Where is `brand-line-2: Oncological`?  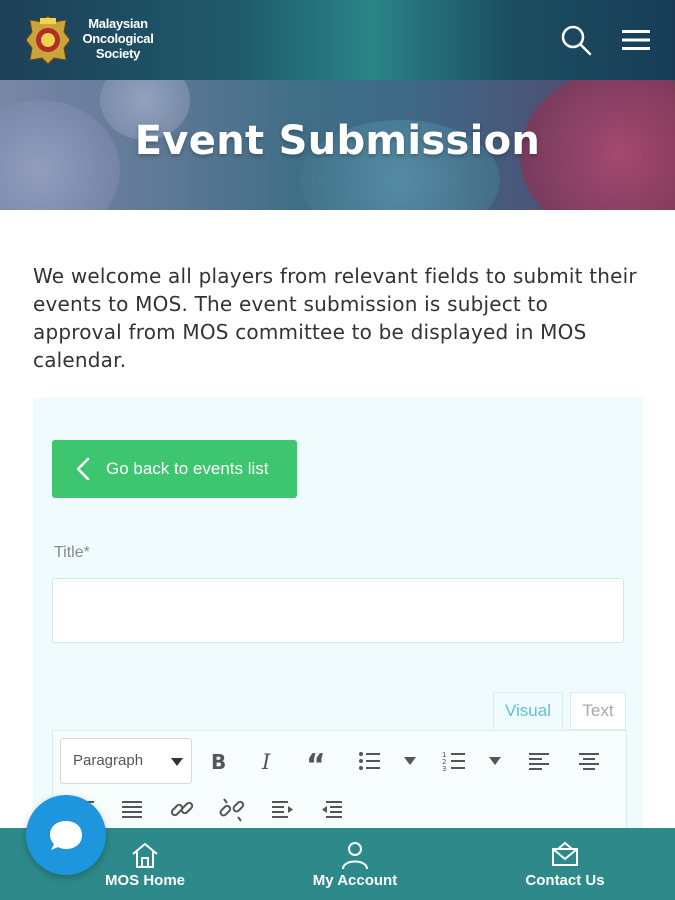 brand-line-2: Oncological is located at coordinates (118, 38).